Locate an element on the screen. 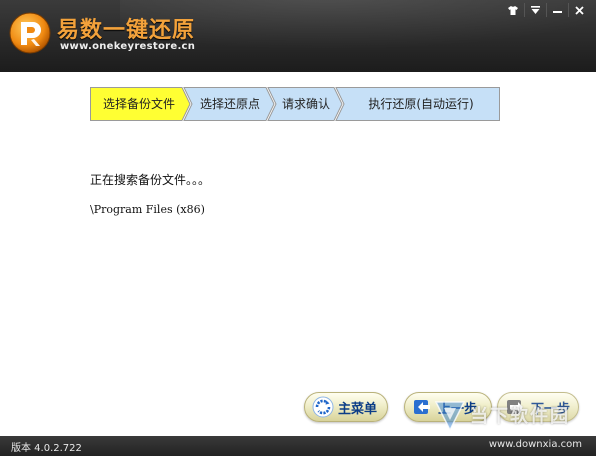 Image resolution: width=596 pixels, height=456 pixels. minimize-icon is located at coordinates (557, 12).